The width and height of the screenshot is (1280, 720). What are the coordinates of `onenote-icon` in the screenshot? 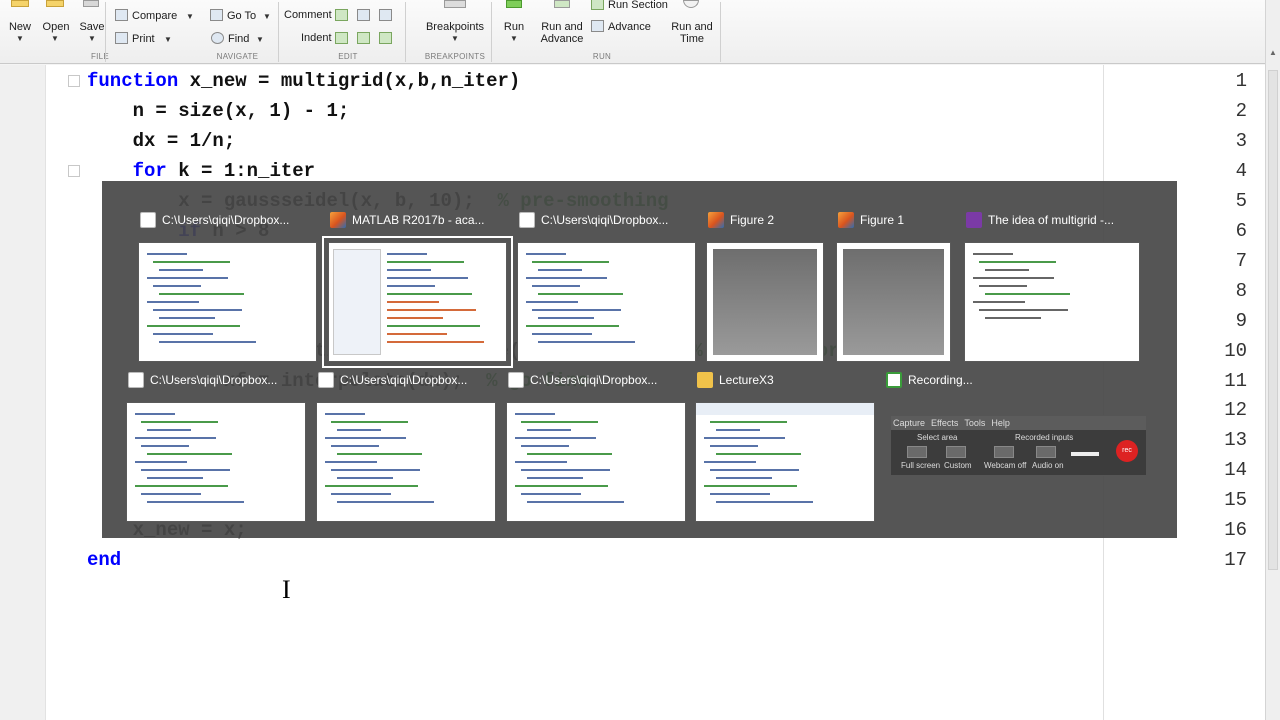 It's located at (974, 220).